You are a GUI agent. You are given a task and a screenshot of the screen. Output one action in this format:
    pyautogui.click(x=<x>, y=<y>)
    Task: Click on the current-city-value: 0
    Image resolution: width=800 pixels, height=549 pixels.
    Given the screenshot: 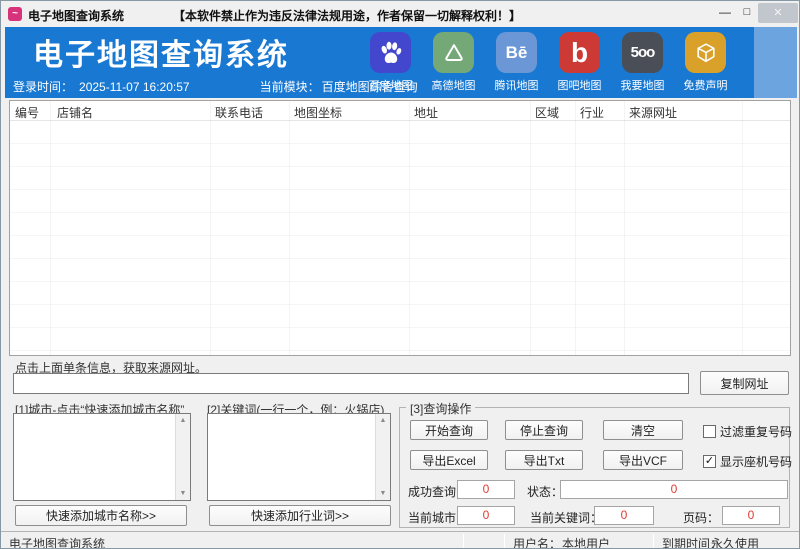 What is the action you would take?
    pyautogui.click(x=486, y=515)
    